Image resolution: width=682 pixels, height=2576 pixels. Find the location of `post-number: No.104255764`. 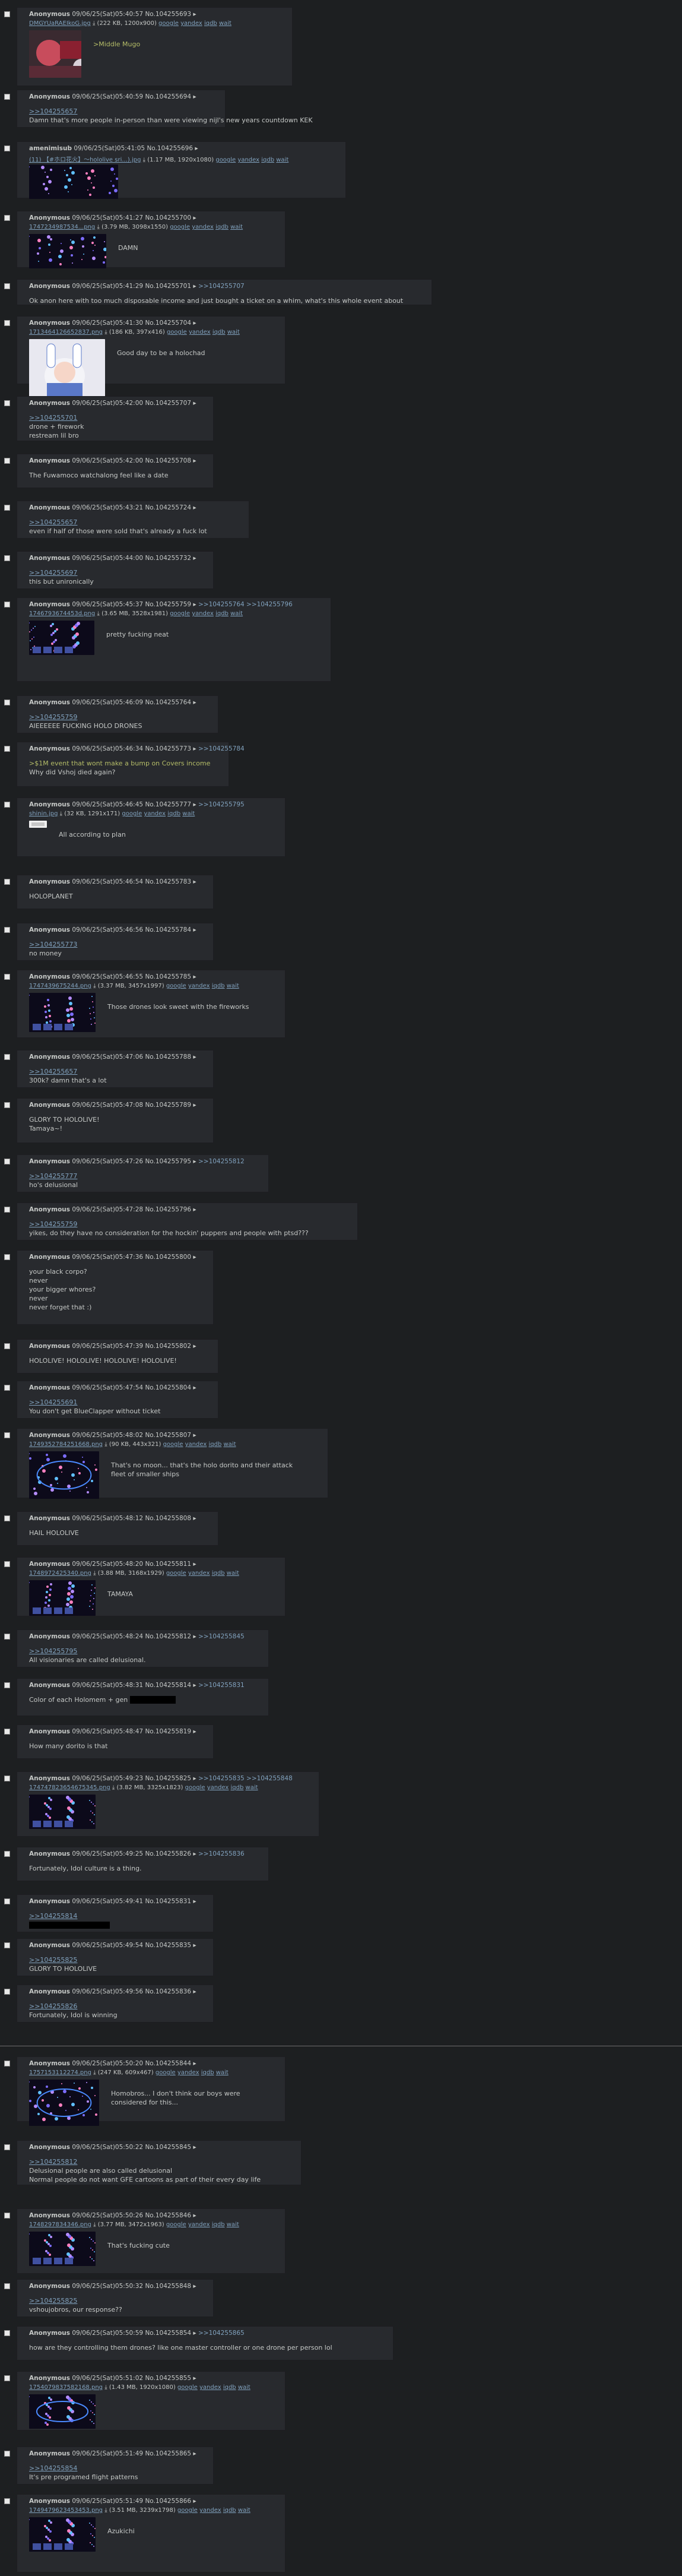

post-number: No.104255764 is located at coordinates (168, 702).